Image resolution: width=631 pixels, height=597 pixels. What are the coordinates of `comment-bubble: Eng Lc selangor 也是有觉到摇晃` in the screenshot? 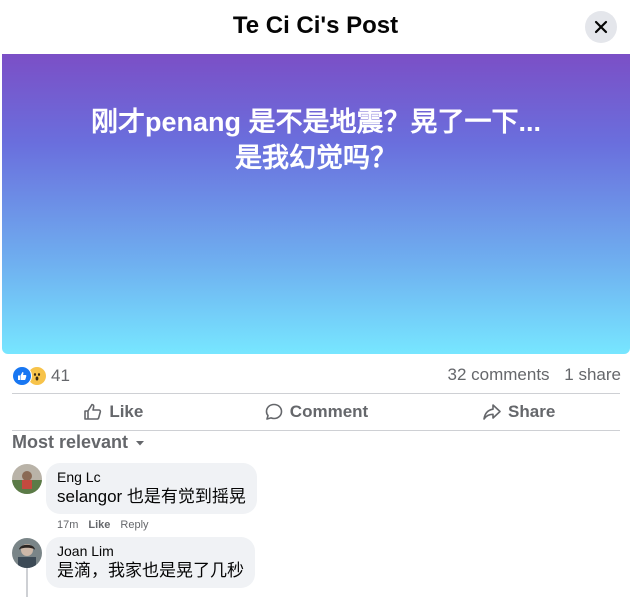 It's located at (151, 488).